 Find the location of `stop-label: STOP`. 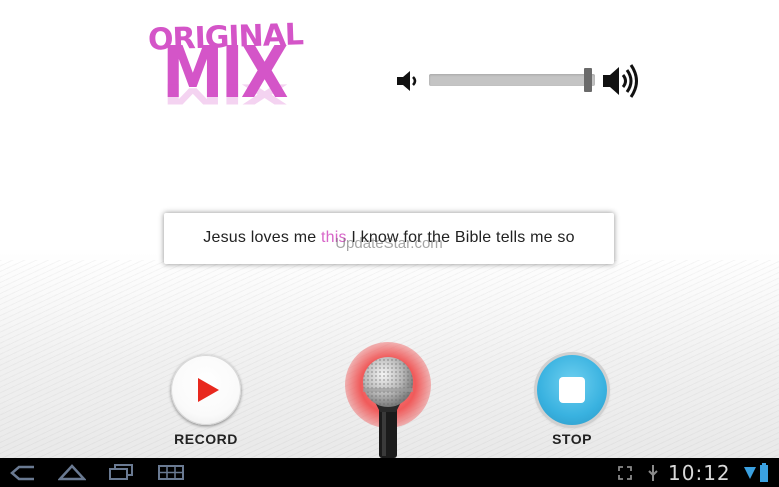

stop-label: STOP is located at coordinates (572, 439).